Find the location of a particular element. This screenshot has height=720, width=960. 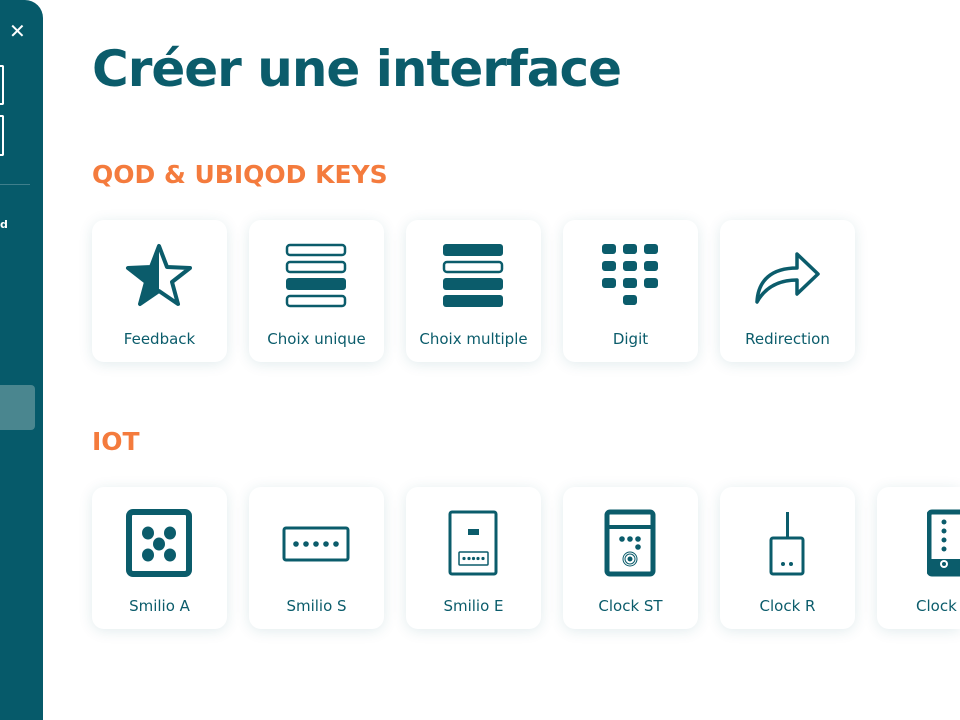

multiple-choice-icon is located at coordinates (473, 275).